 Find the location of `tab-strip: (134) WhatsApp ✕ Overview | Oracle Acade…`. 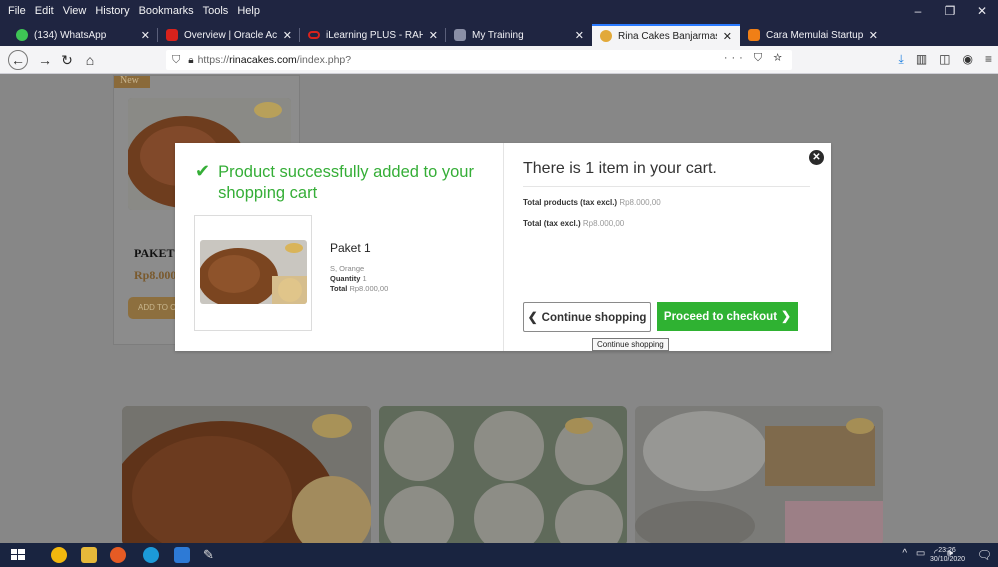

tab-strip: (134) WhatsApp ✕ Overview | Oracle Acade… is located at coordinates (499, 43).